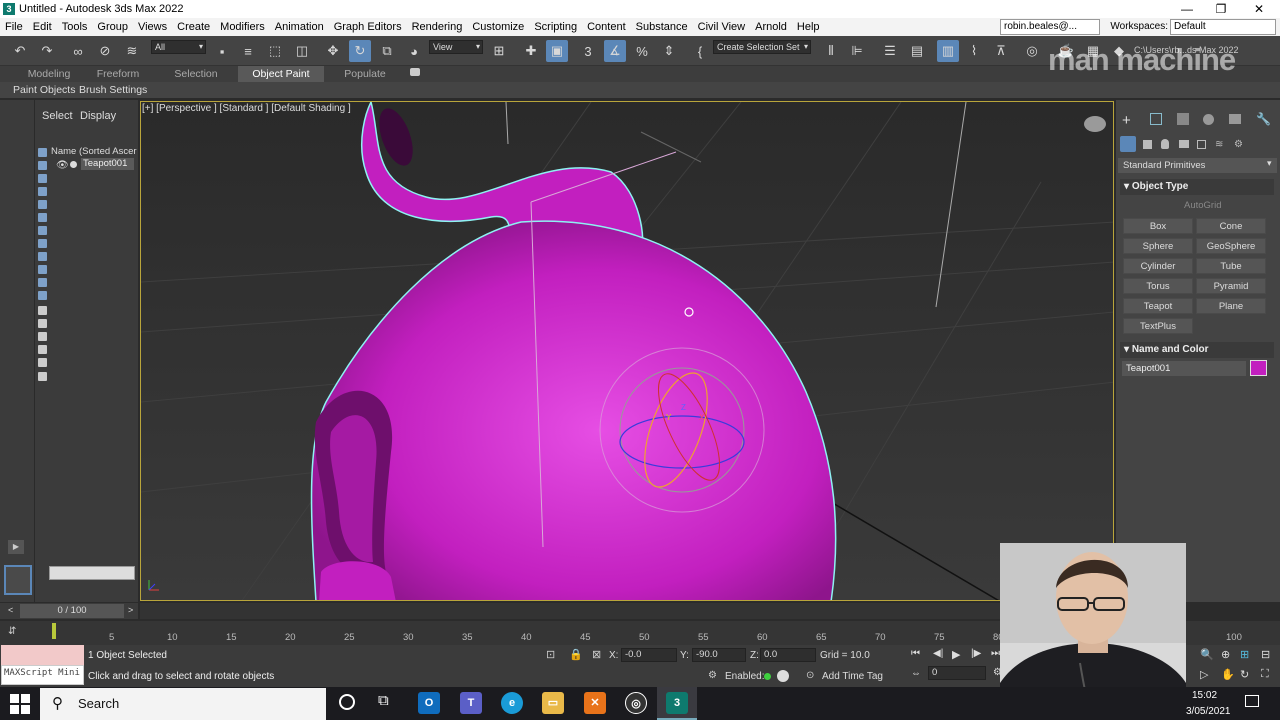  I want to click on maximize-viewport-icon: ⛶, so click(1265, 674).